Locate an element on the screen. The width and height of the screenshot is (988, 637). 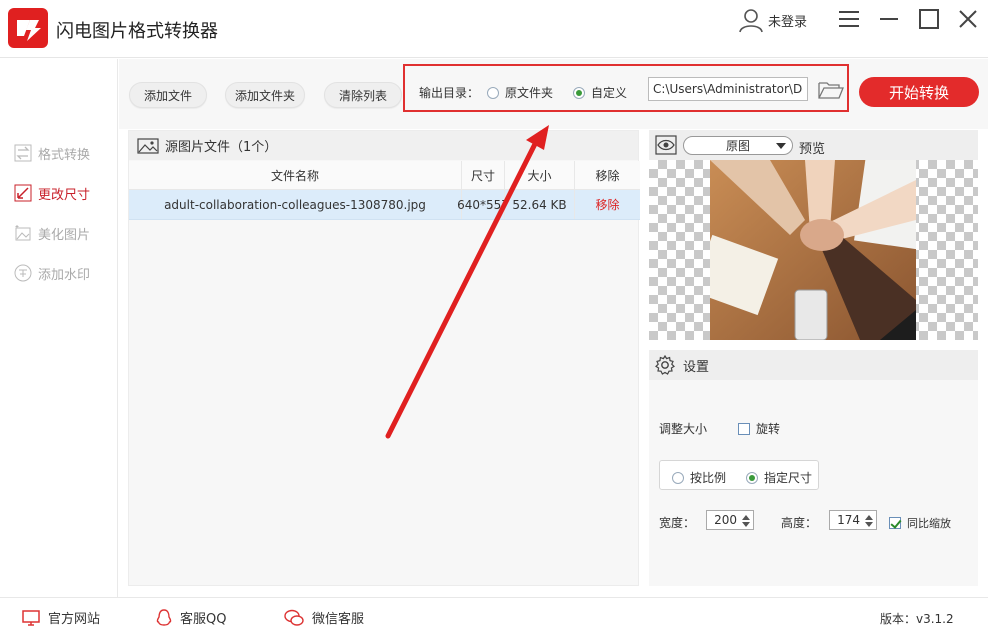
preview-image is located at coordinates (813, 250).